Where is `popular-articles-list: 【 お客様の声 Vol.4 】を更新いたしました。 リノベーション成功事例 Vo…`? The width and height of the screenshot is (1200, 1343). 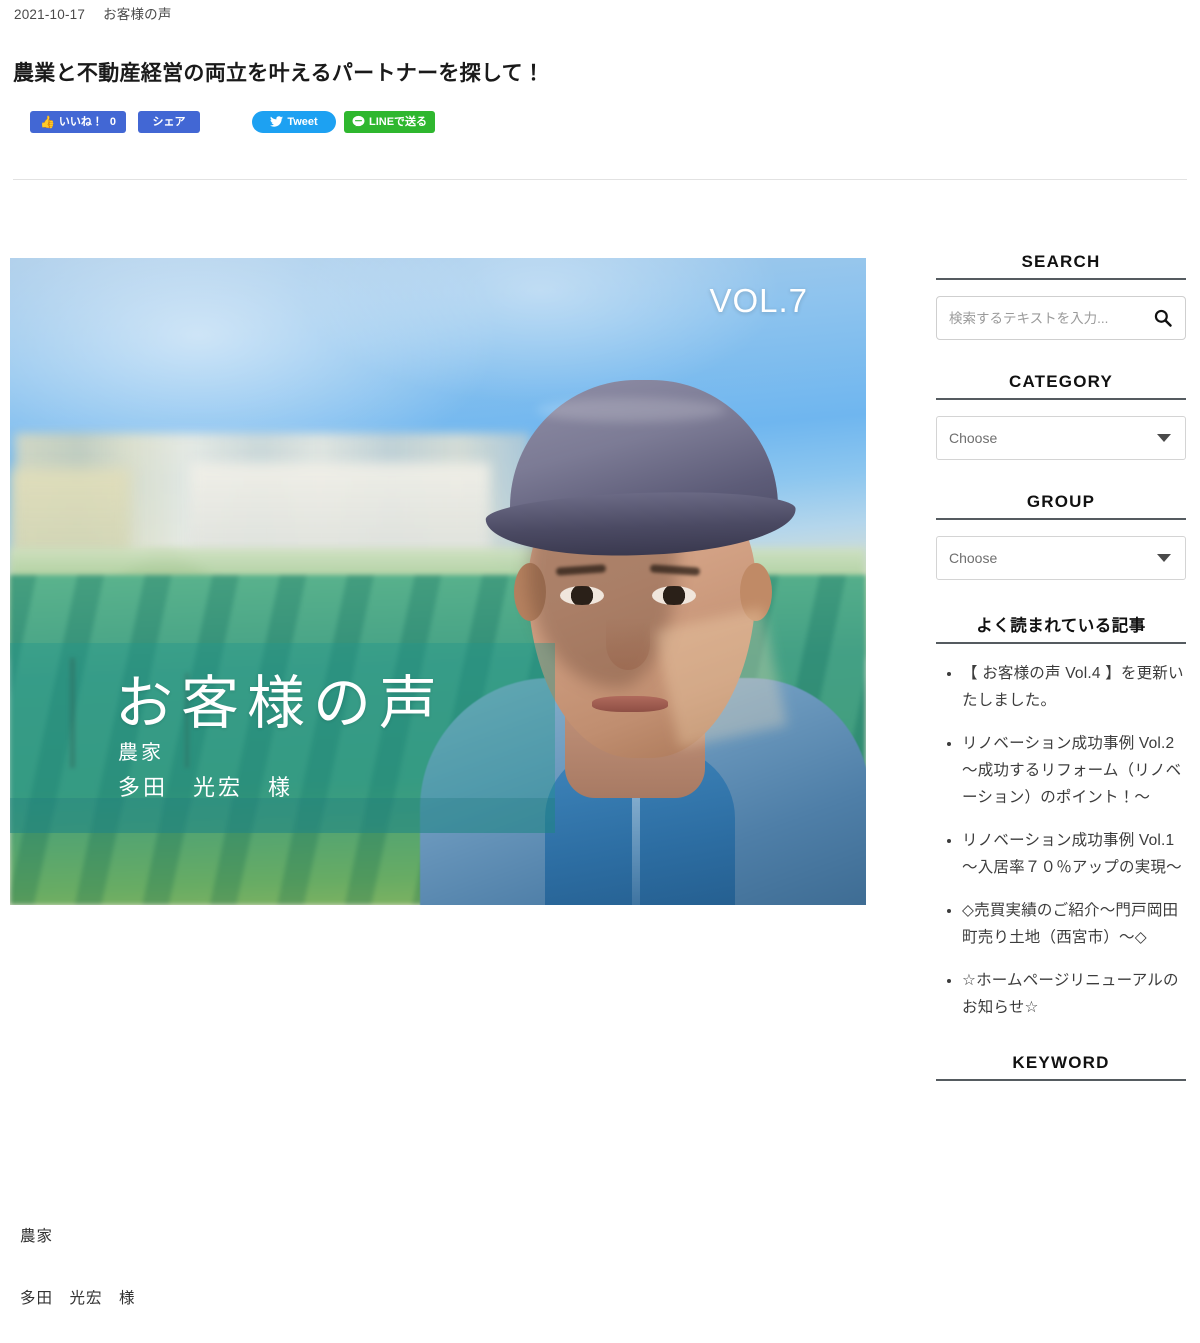 popular-articles-list: 【 お客様の声 Vol.4 】を更新いたしました。 リノベーション成功事例 Vo… is located at coordinates (1061, 840).